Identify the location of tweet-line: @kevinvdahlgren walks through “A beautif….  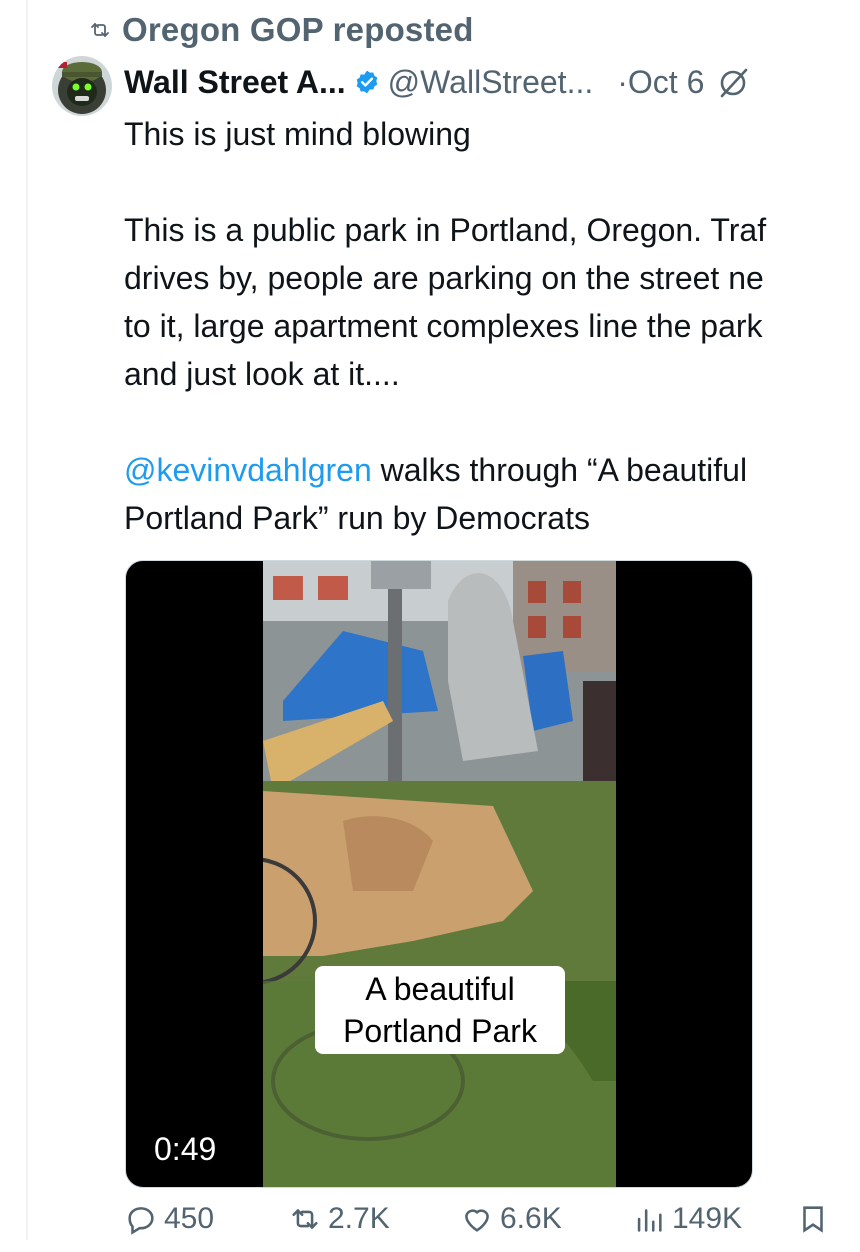
(492, 470).